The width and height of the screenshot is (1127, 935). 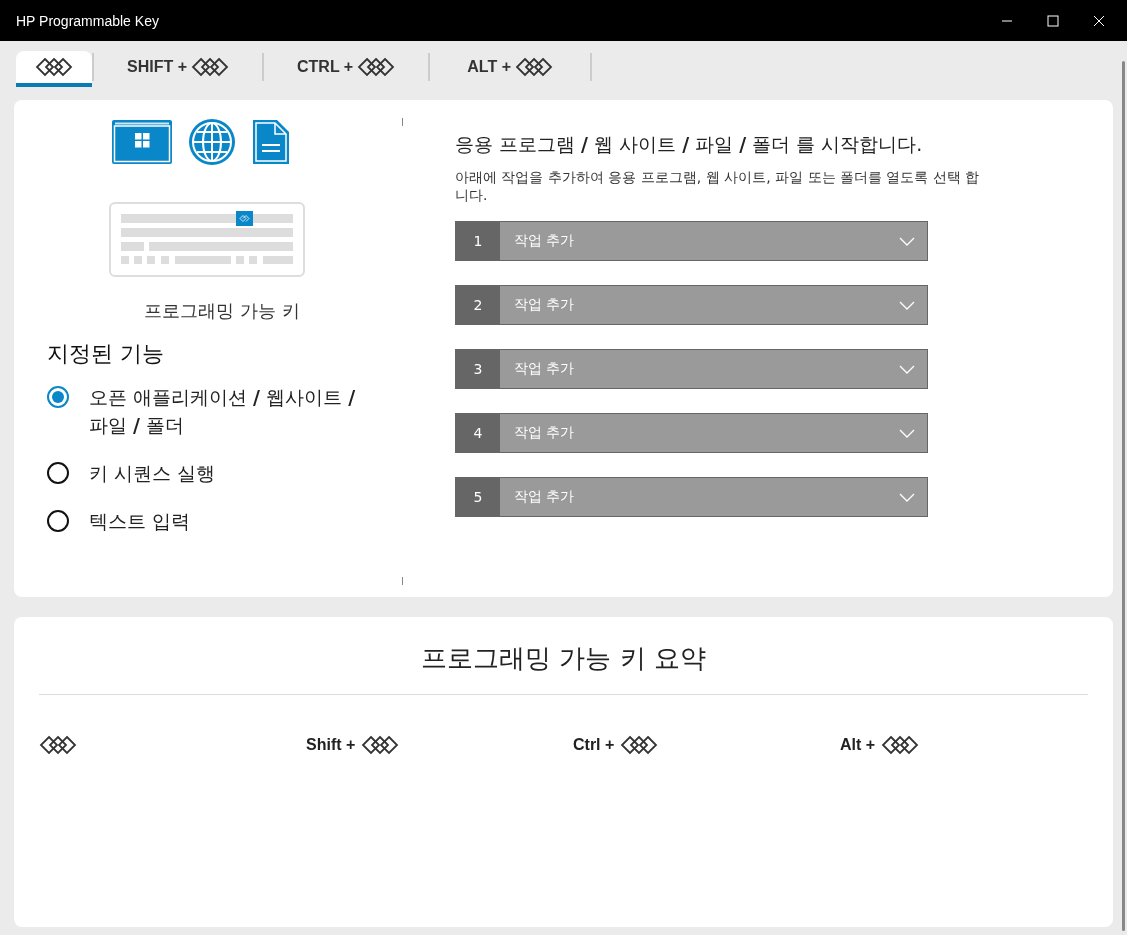 I want to click on modifier-label: Shift +, so click(x=331, y=745).